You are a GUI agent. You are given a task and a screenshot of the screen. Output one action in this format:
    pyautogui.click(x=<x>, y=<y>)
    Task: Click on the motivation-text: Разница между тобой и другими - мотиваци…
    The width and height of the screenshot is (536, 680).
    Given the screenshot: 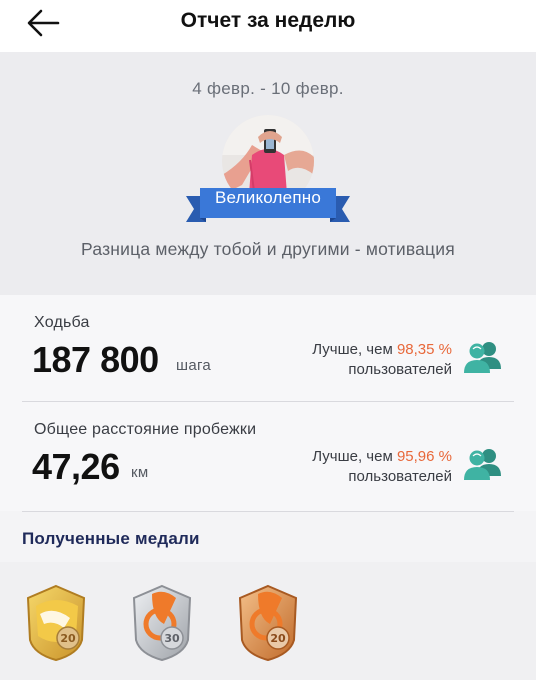 What is the action you would take?
    pyautogui.click(x=268, y=249)
    